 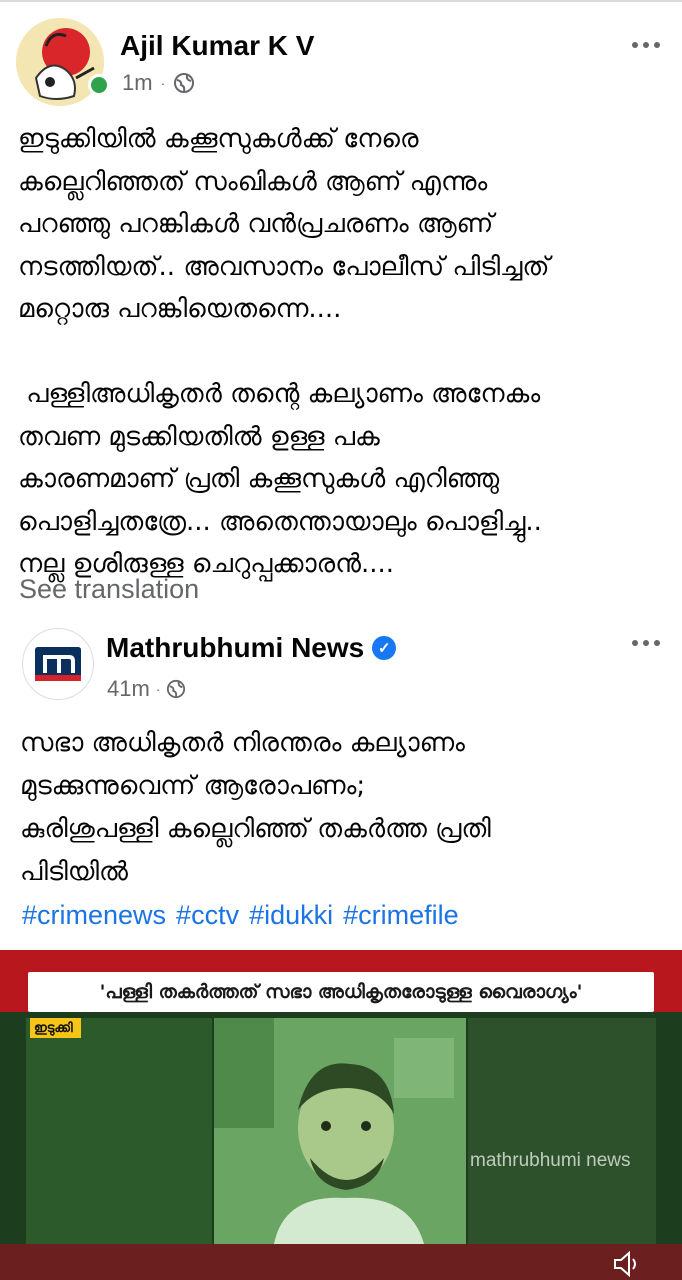 I want to click on shared-line: പിടിയിൽ, so click(x=74, y=872).